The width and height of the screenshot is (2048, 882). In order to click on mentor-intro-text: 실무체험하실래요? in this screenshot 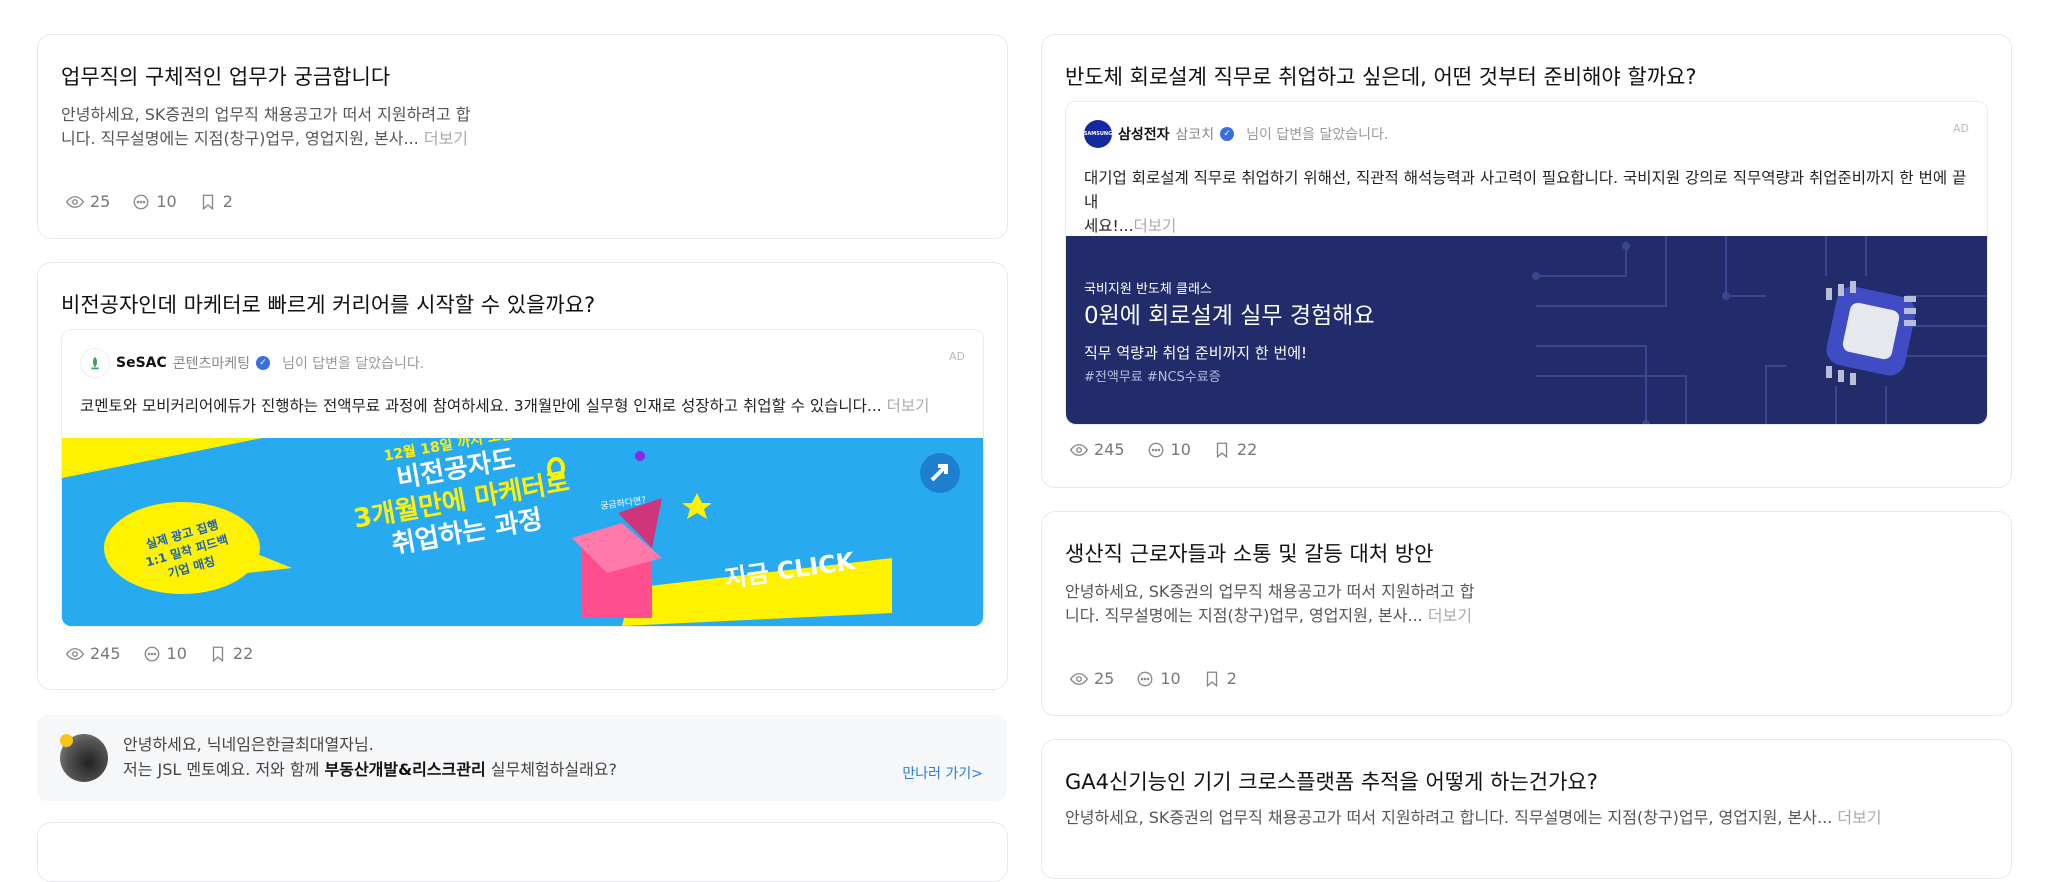, I will do `click(551, 769)`.